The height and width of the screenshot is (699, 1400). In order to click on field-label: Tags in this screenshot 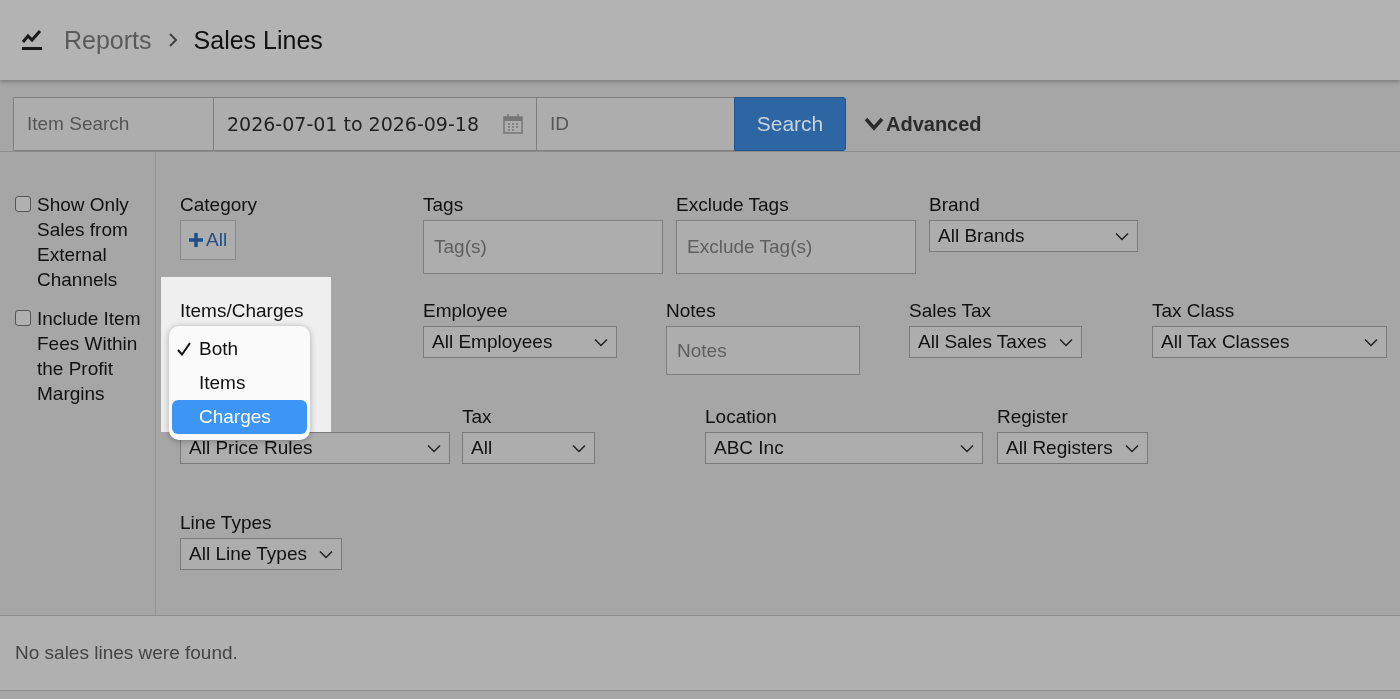, I will do `click(444, 205)`.